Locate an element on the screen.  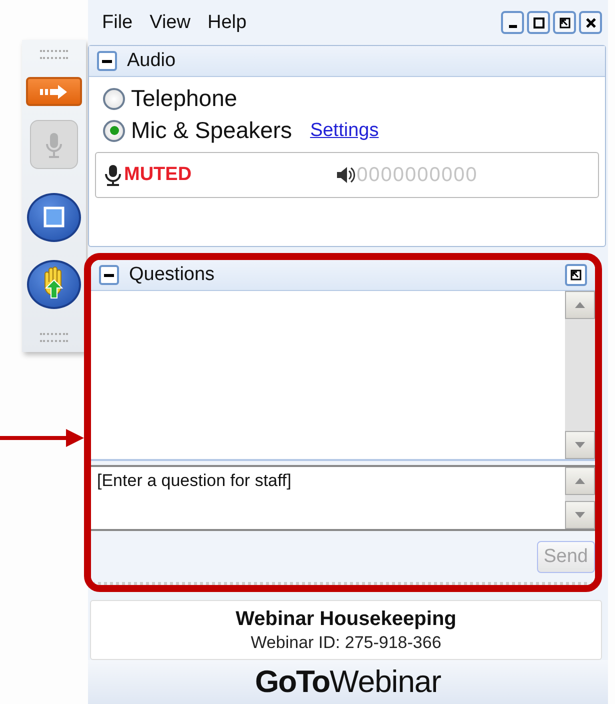
volume-meter: 0000000000 is located at coordinates (417, 175).